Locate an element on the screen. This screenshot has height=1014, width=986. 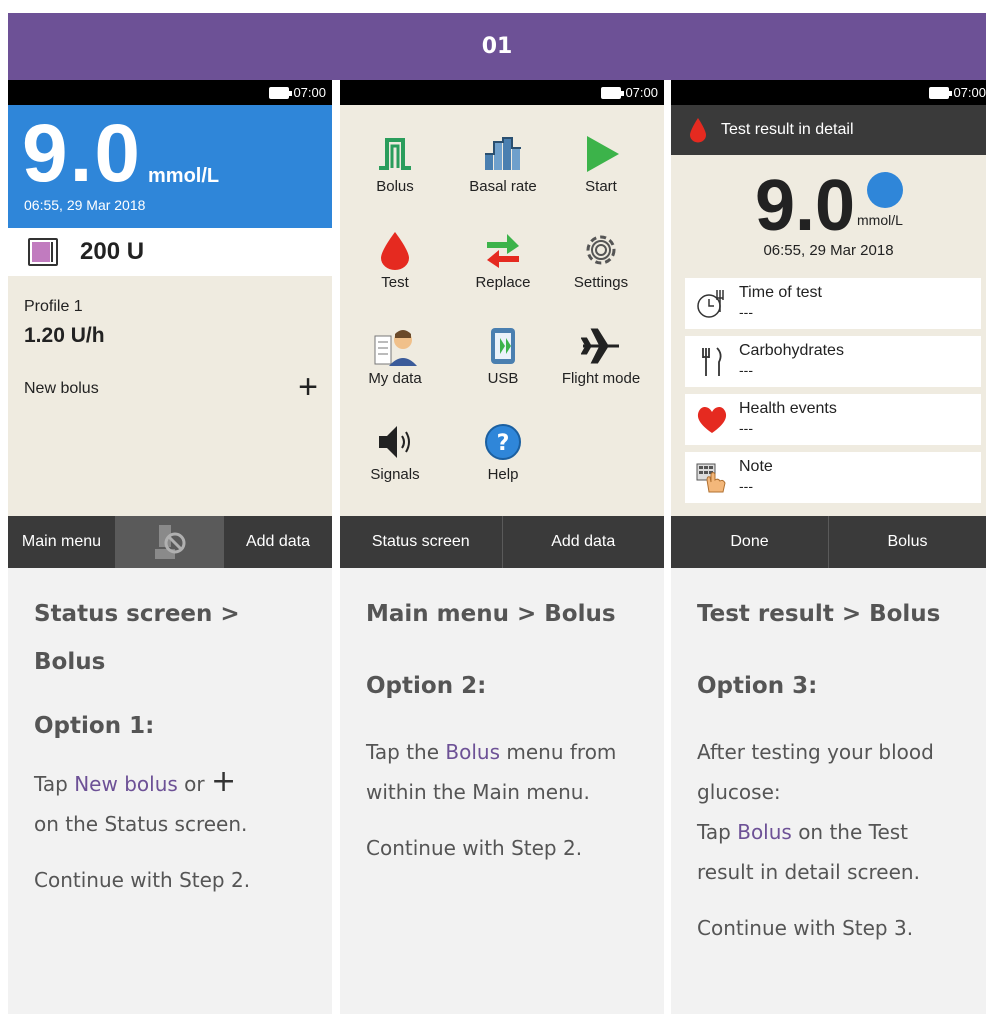
option-label: Option 2: is located at coordinates (426, 686).